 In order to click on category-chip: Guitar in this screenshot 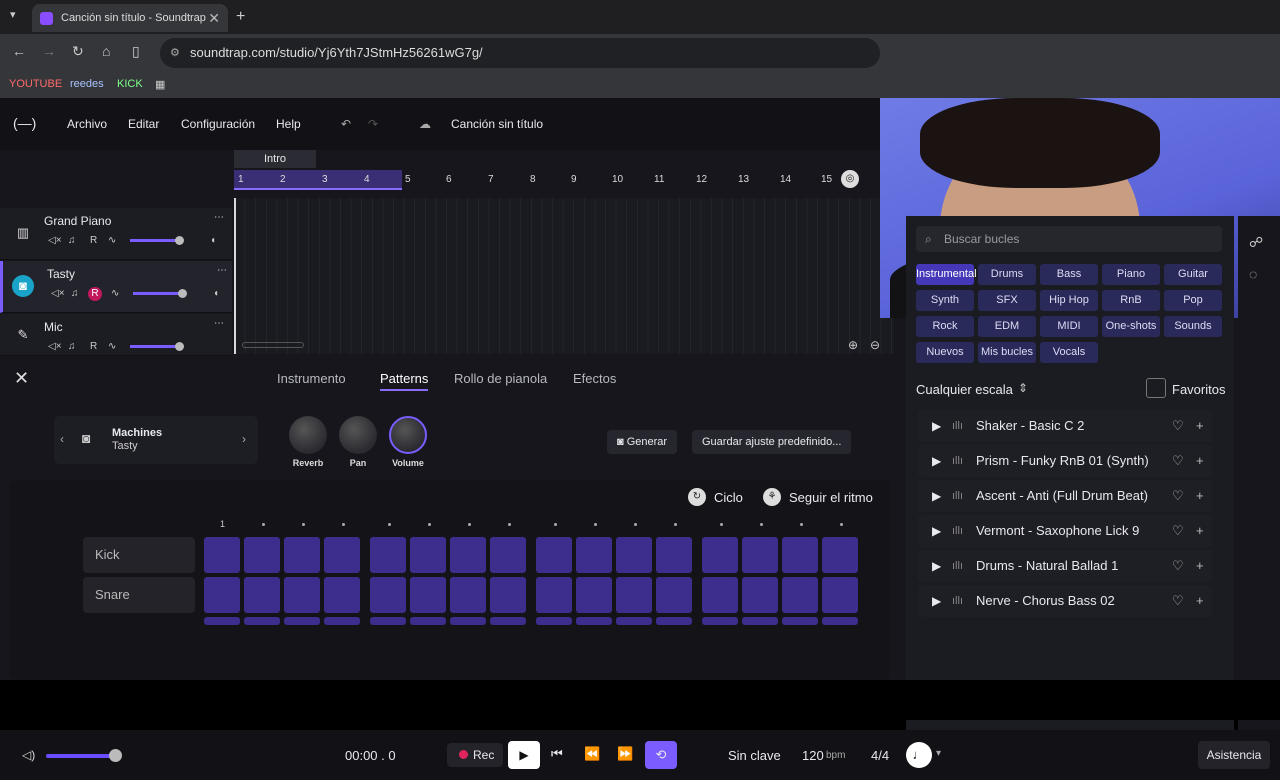, I will do `click(1193, 274)`.